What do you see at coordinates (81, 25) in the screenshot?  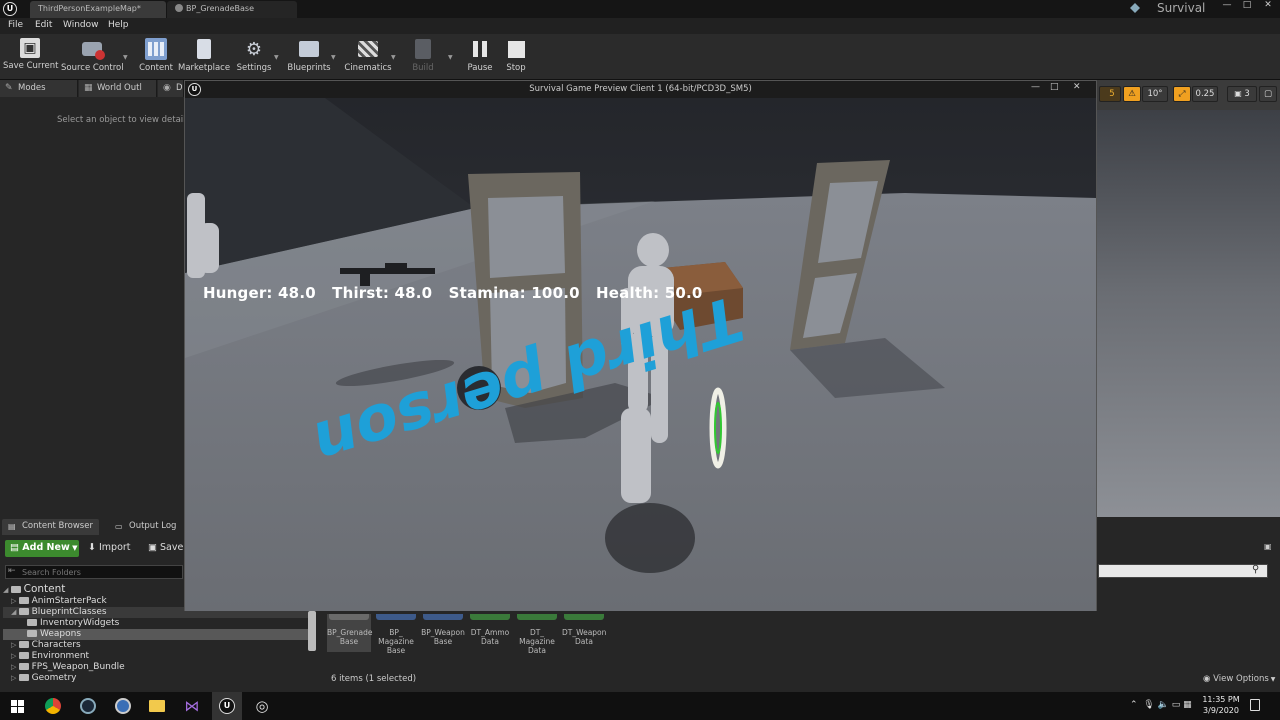 I see `menu-window: Window` at bounding box center [81, 25].